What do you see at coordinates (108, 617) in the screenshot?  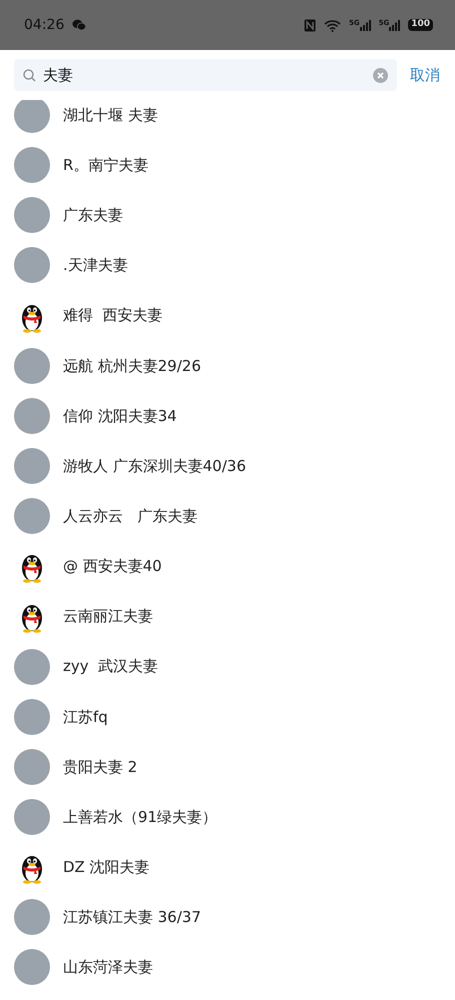 I see `contact-name: 云南丽江夫妻` at bounding box center [108, 617].